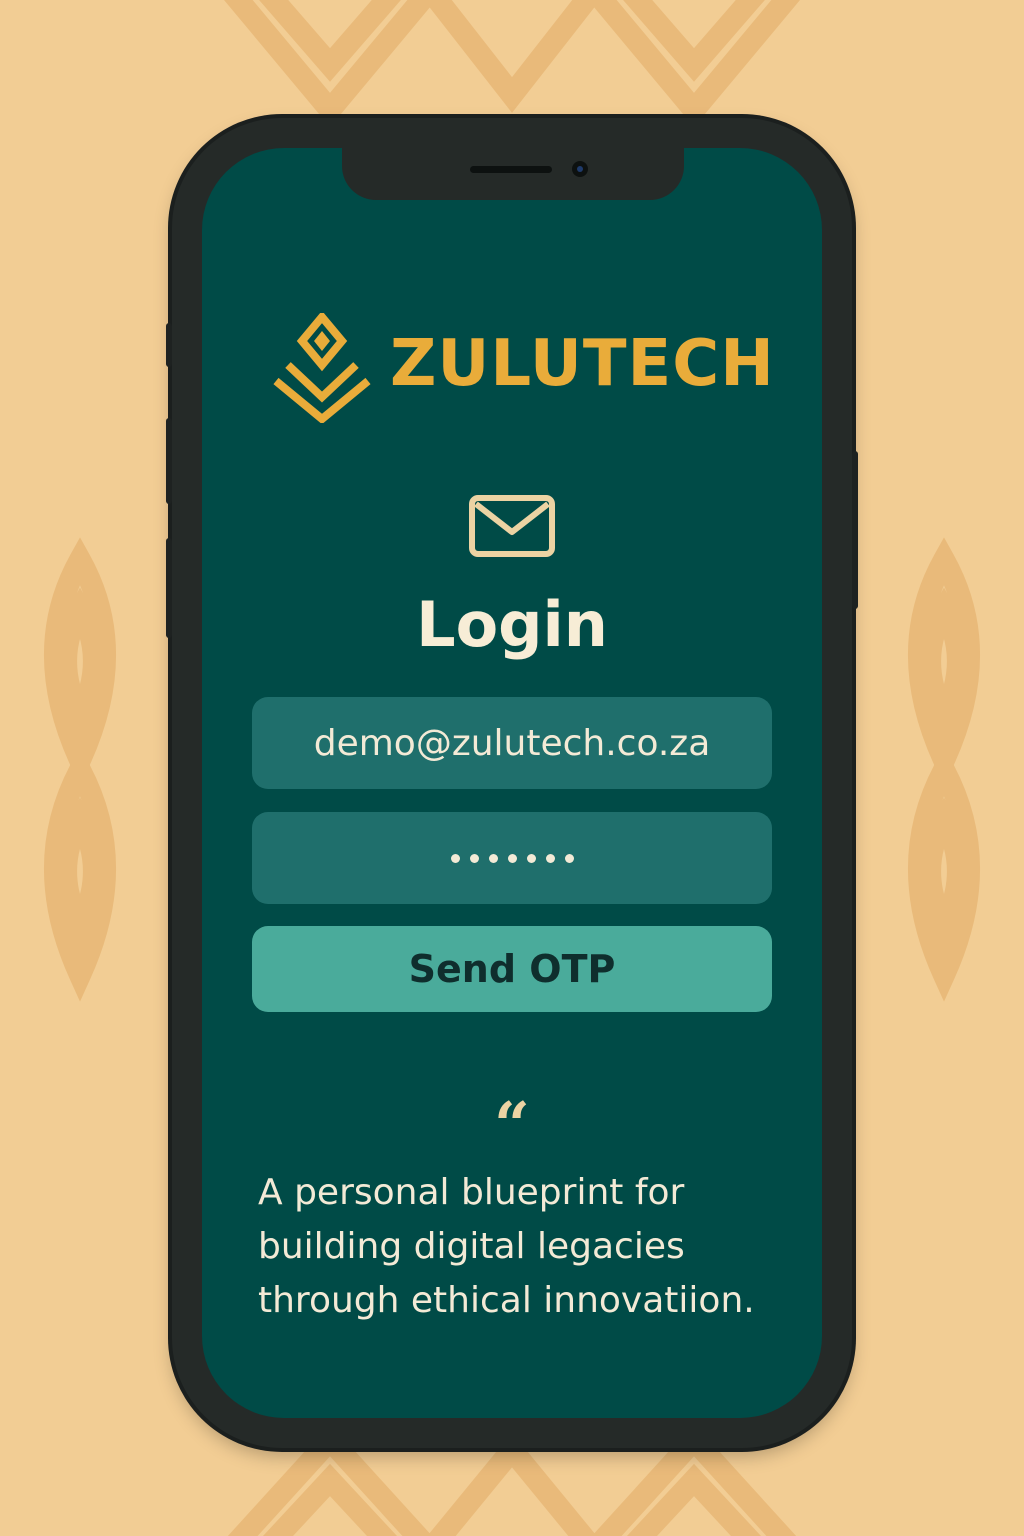  Describe the element at coordinates (580, 169) in the screenshot. I see `front-camera` at that location.